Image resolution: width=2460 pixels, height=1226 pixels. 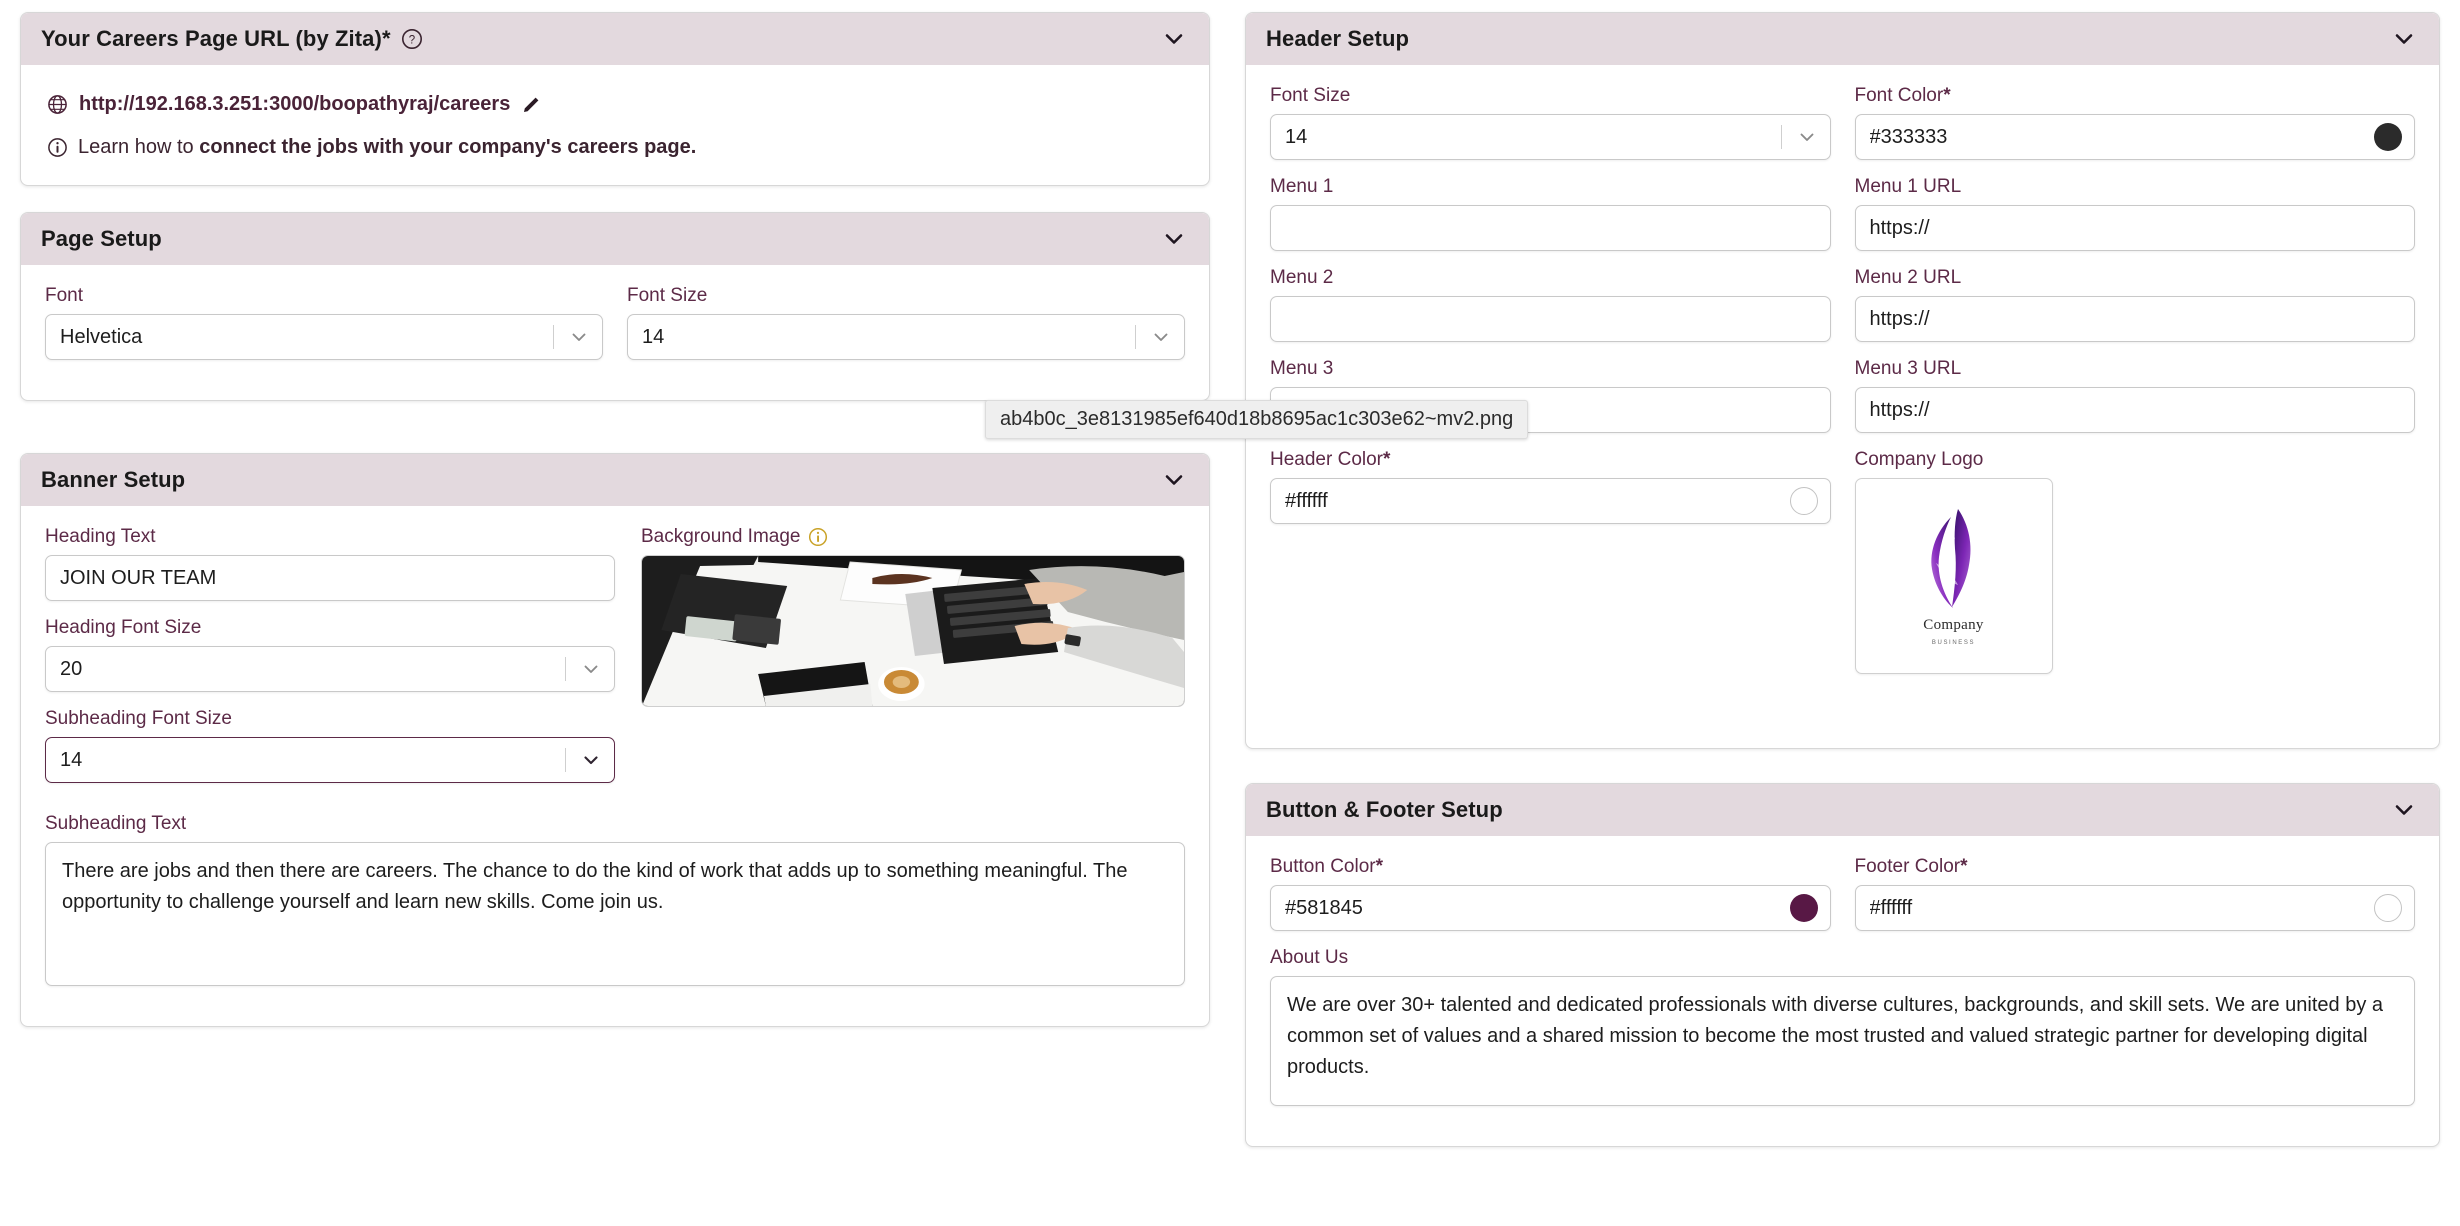 What do you see at coordinates (100, 536) in the screenshot?
I see `heading-text-label: Heading Text` at bounding box center [100, 536].